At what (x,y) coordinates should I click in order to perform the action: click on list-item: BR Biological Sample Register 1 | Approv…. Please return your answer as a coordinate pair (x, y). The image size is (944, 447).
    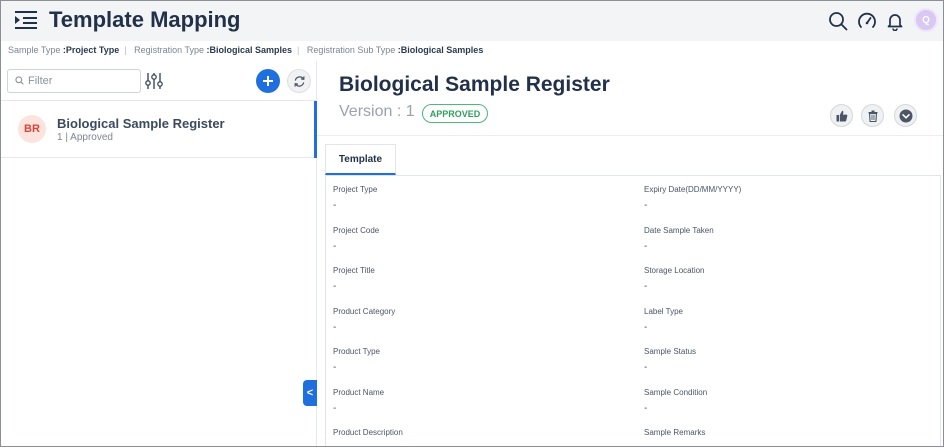
    Looking at the image, I should click on (159, 129).